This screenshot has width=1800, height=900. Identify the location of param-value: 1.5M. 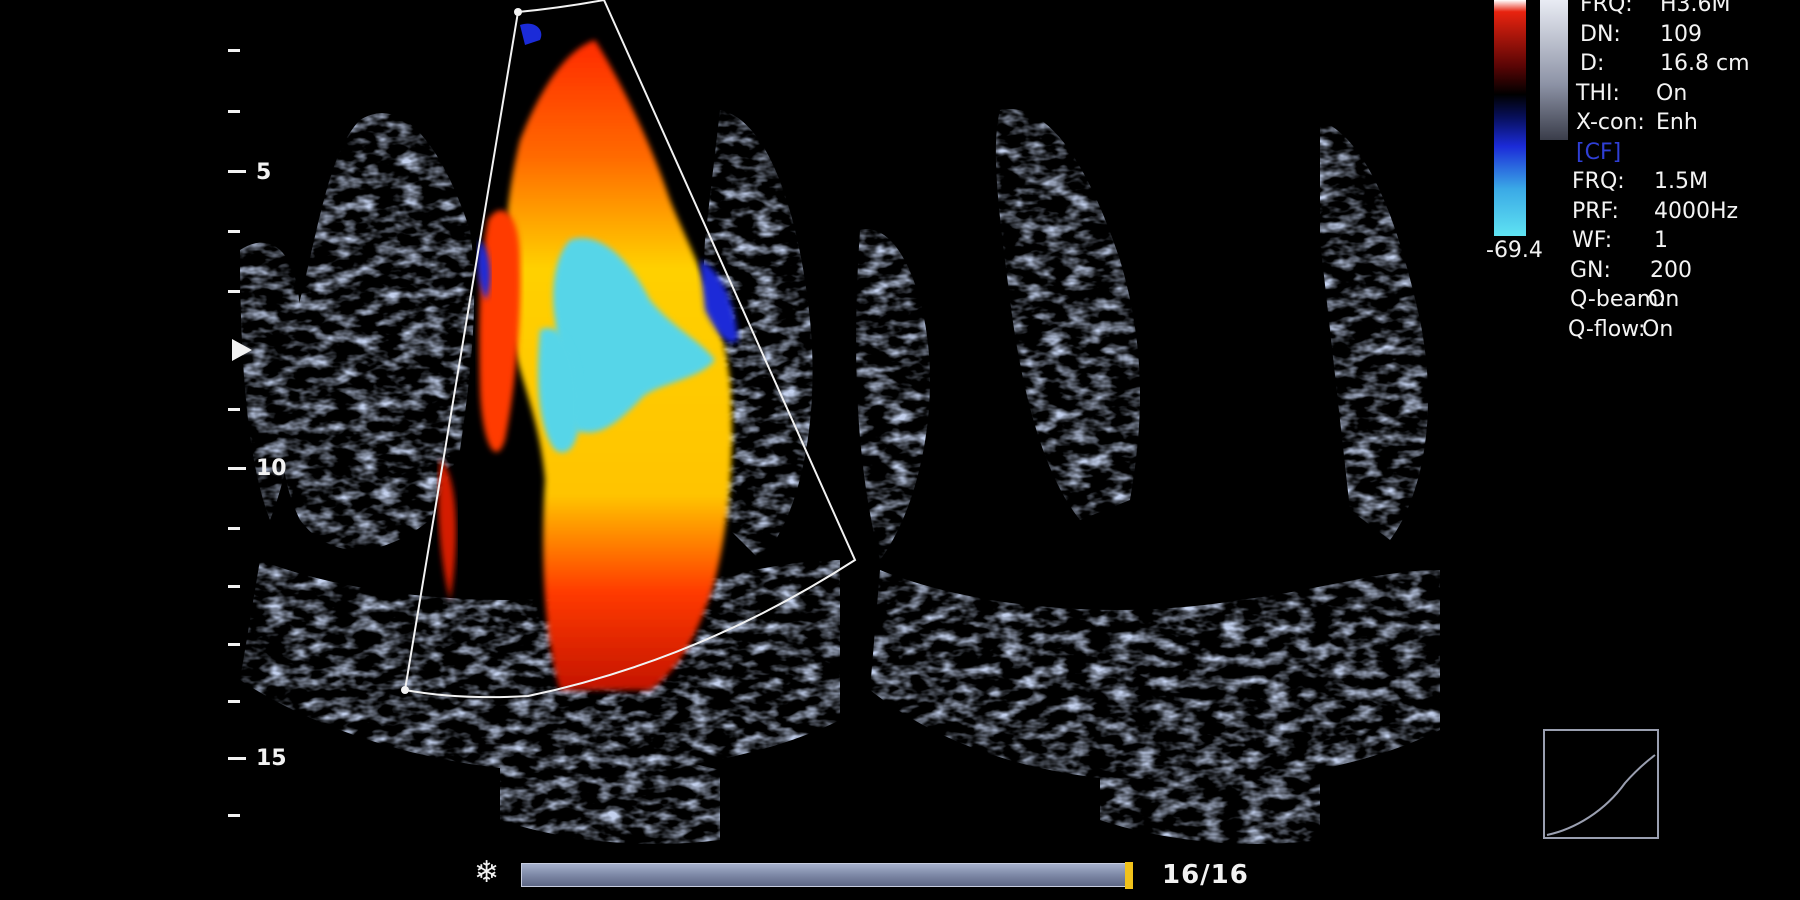
(1681, 181).